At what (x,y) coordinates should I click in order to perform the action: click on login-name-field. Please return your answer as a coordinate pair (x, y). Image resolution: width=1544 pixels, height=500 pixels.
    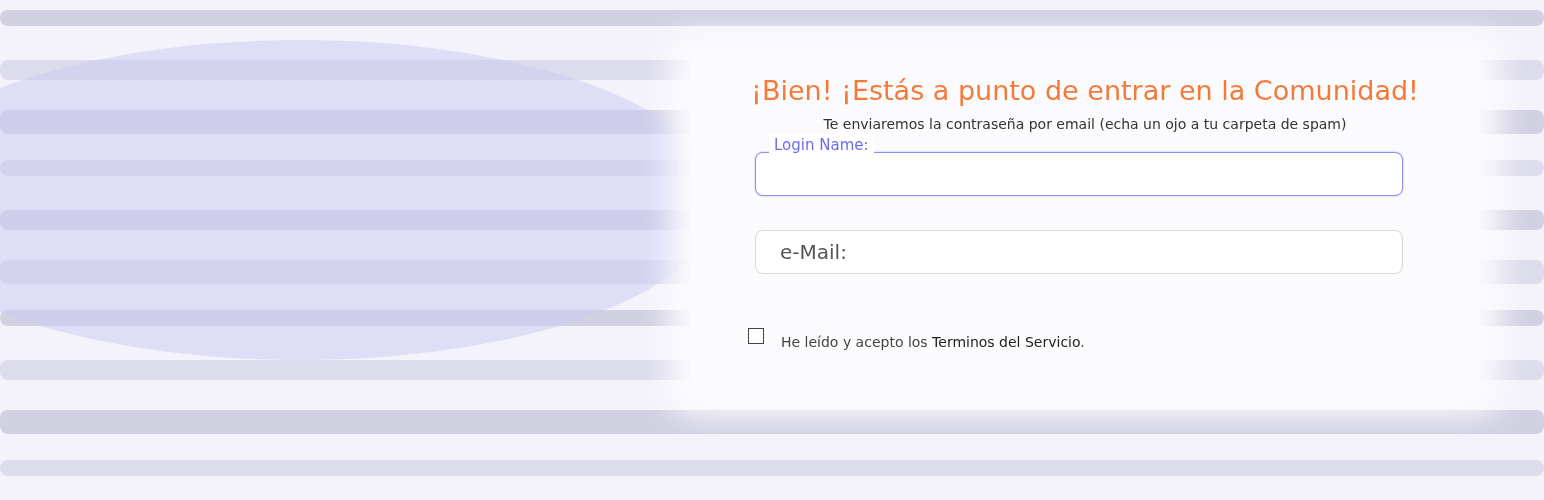
    Looking at the image, I should click on (1079, 174).